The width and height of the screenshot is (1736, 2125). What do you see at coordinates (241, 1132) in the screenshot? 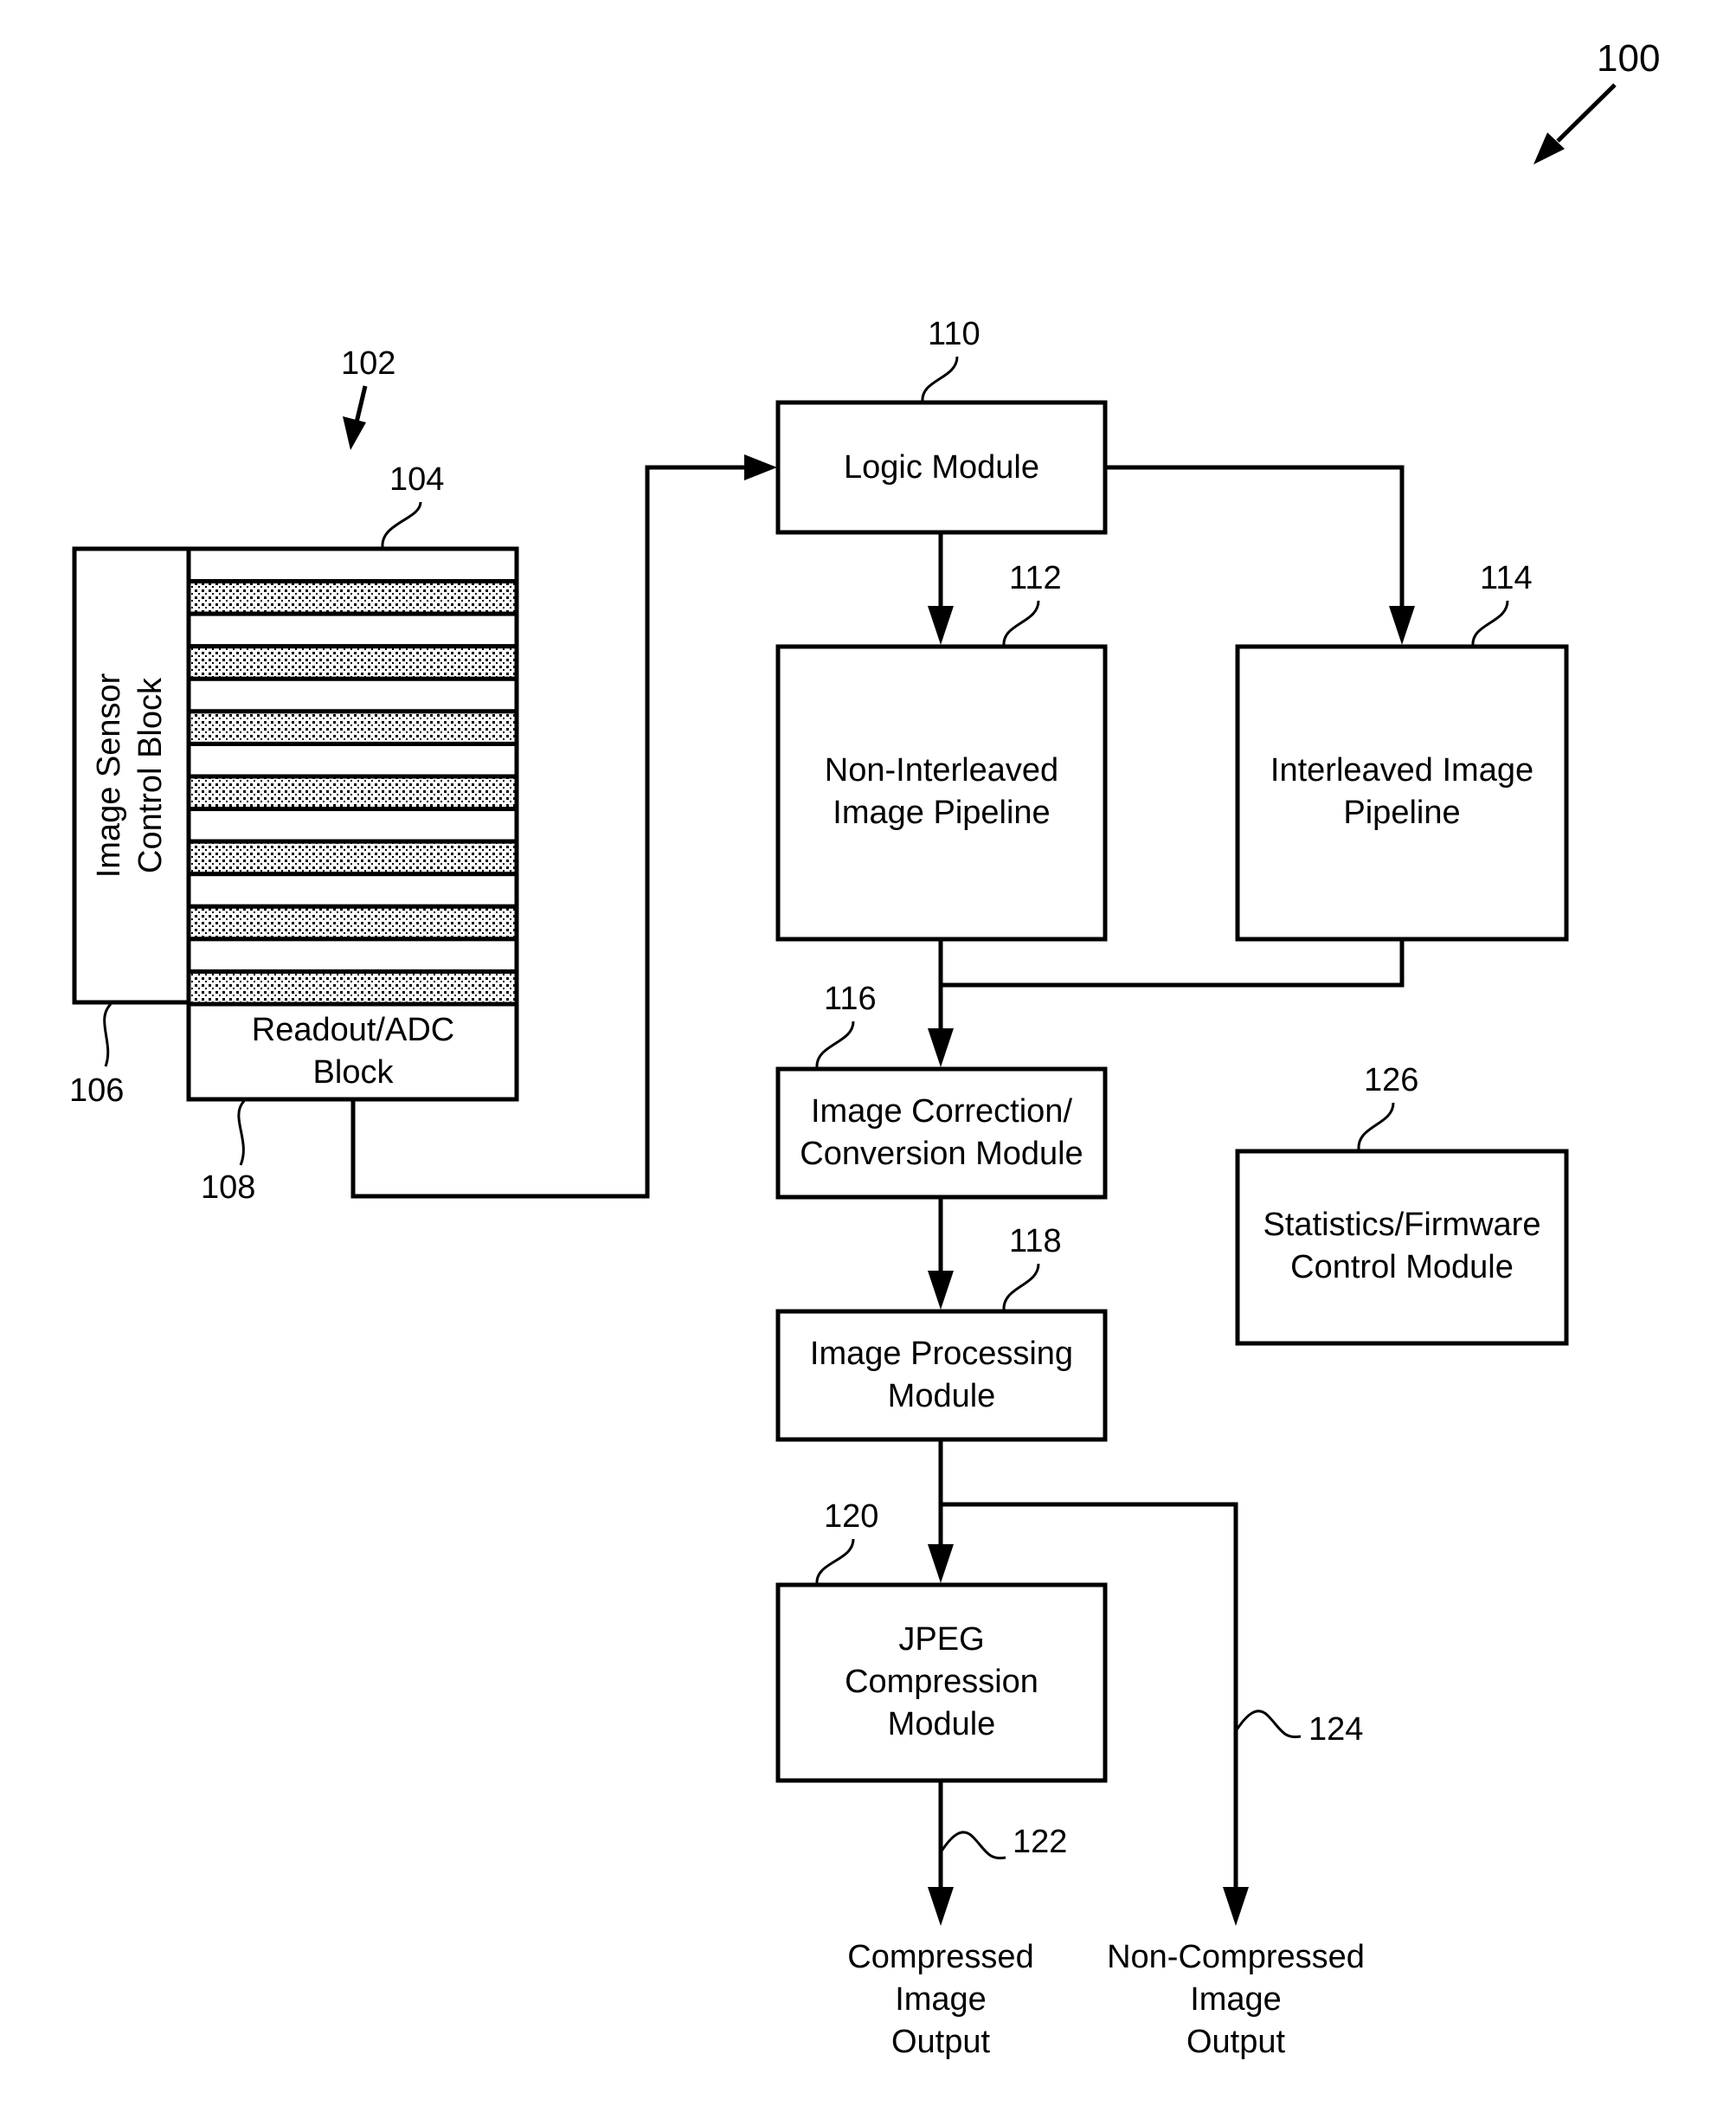
I see `readout-block-ref-leader` at bounding box center [241, 1132].